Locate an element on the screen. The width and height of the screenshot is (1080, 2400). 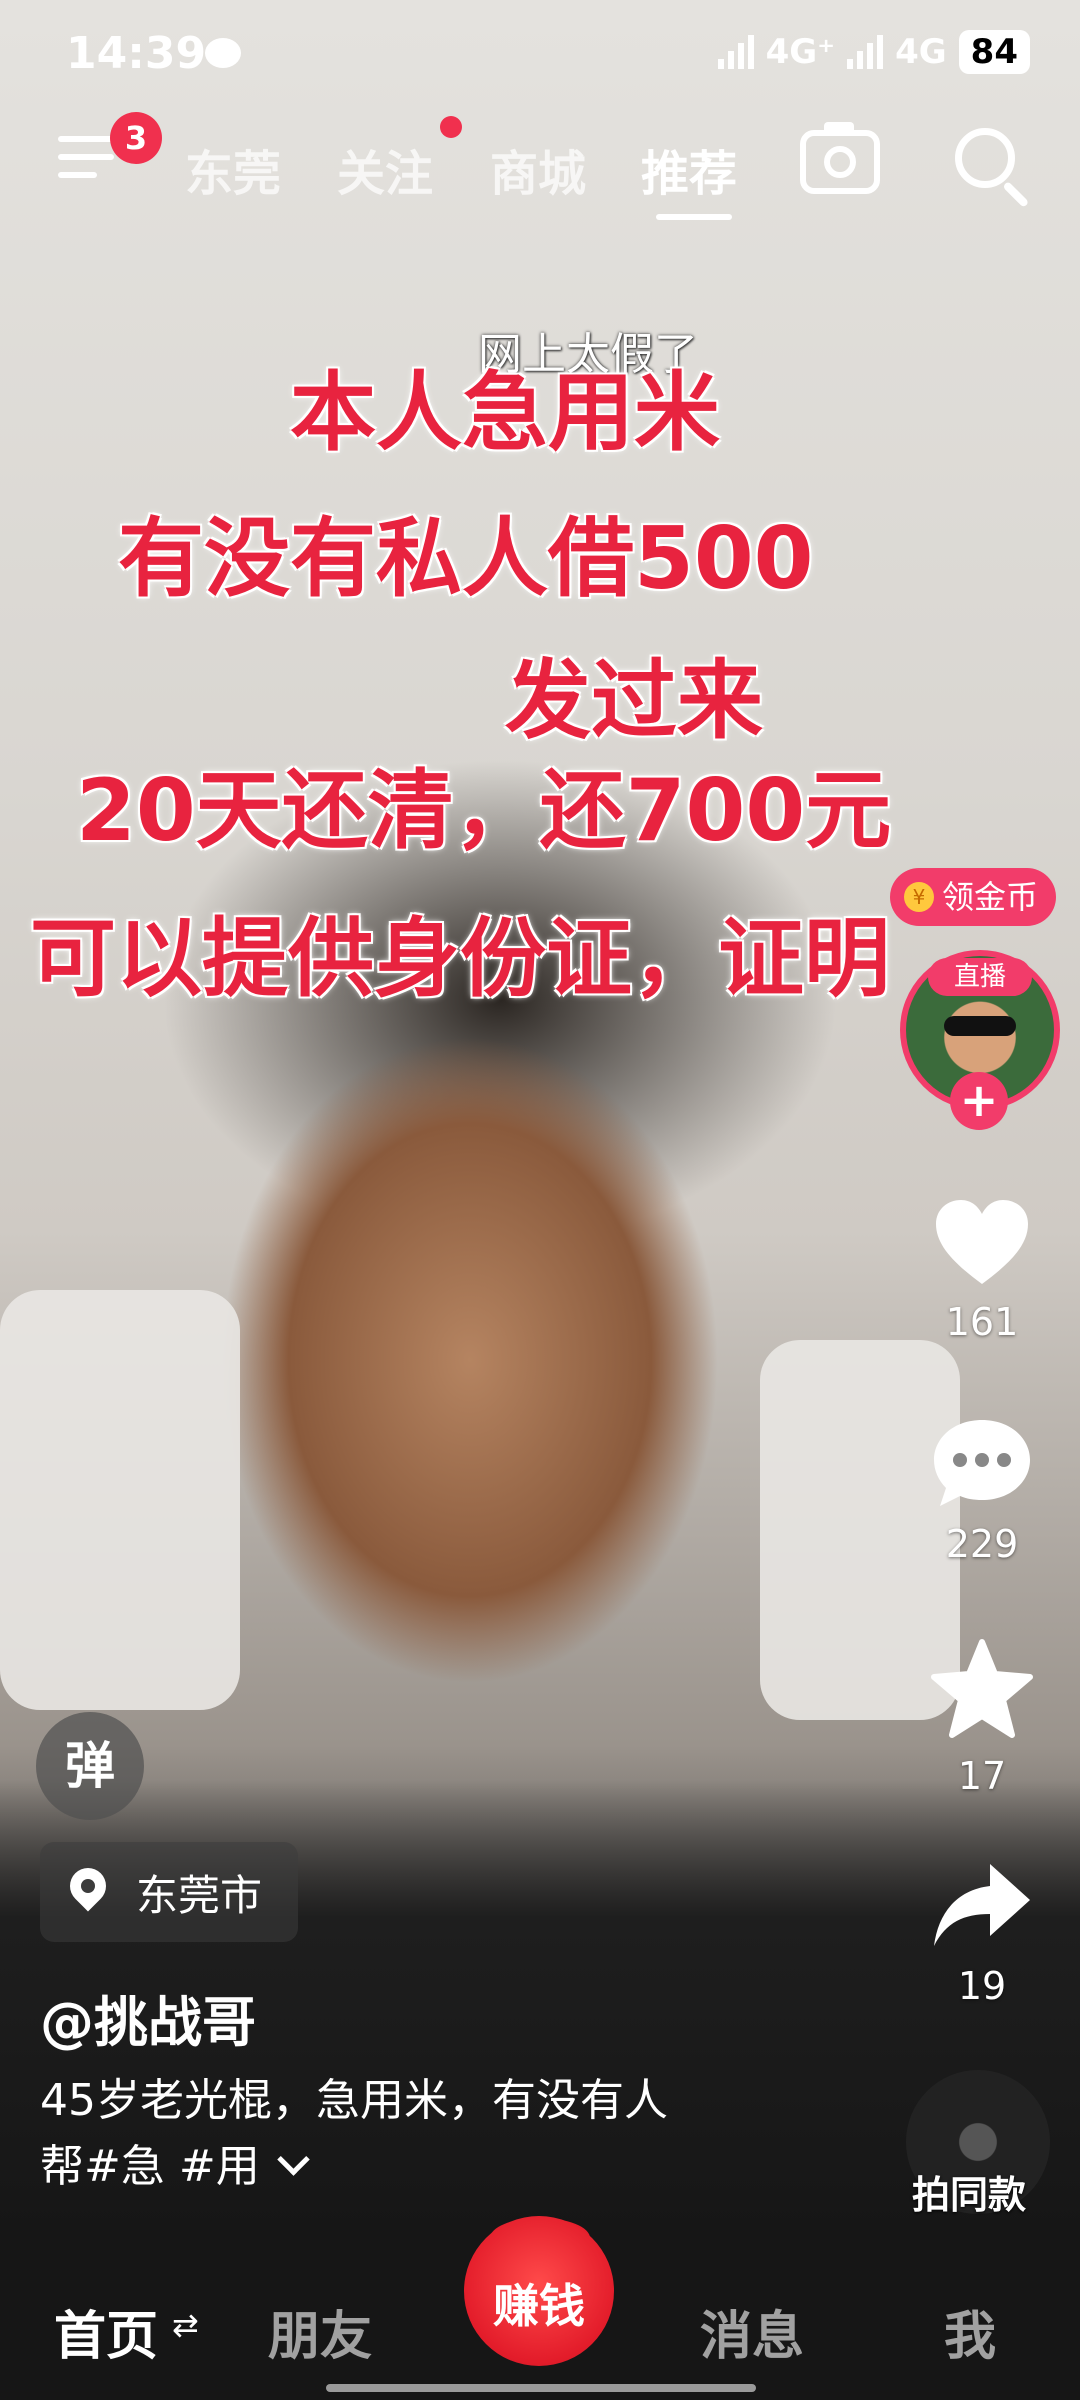
description-line-1: 45岁老光棍，急用米，有没有人 is located at coordinates (354, 2100).